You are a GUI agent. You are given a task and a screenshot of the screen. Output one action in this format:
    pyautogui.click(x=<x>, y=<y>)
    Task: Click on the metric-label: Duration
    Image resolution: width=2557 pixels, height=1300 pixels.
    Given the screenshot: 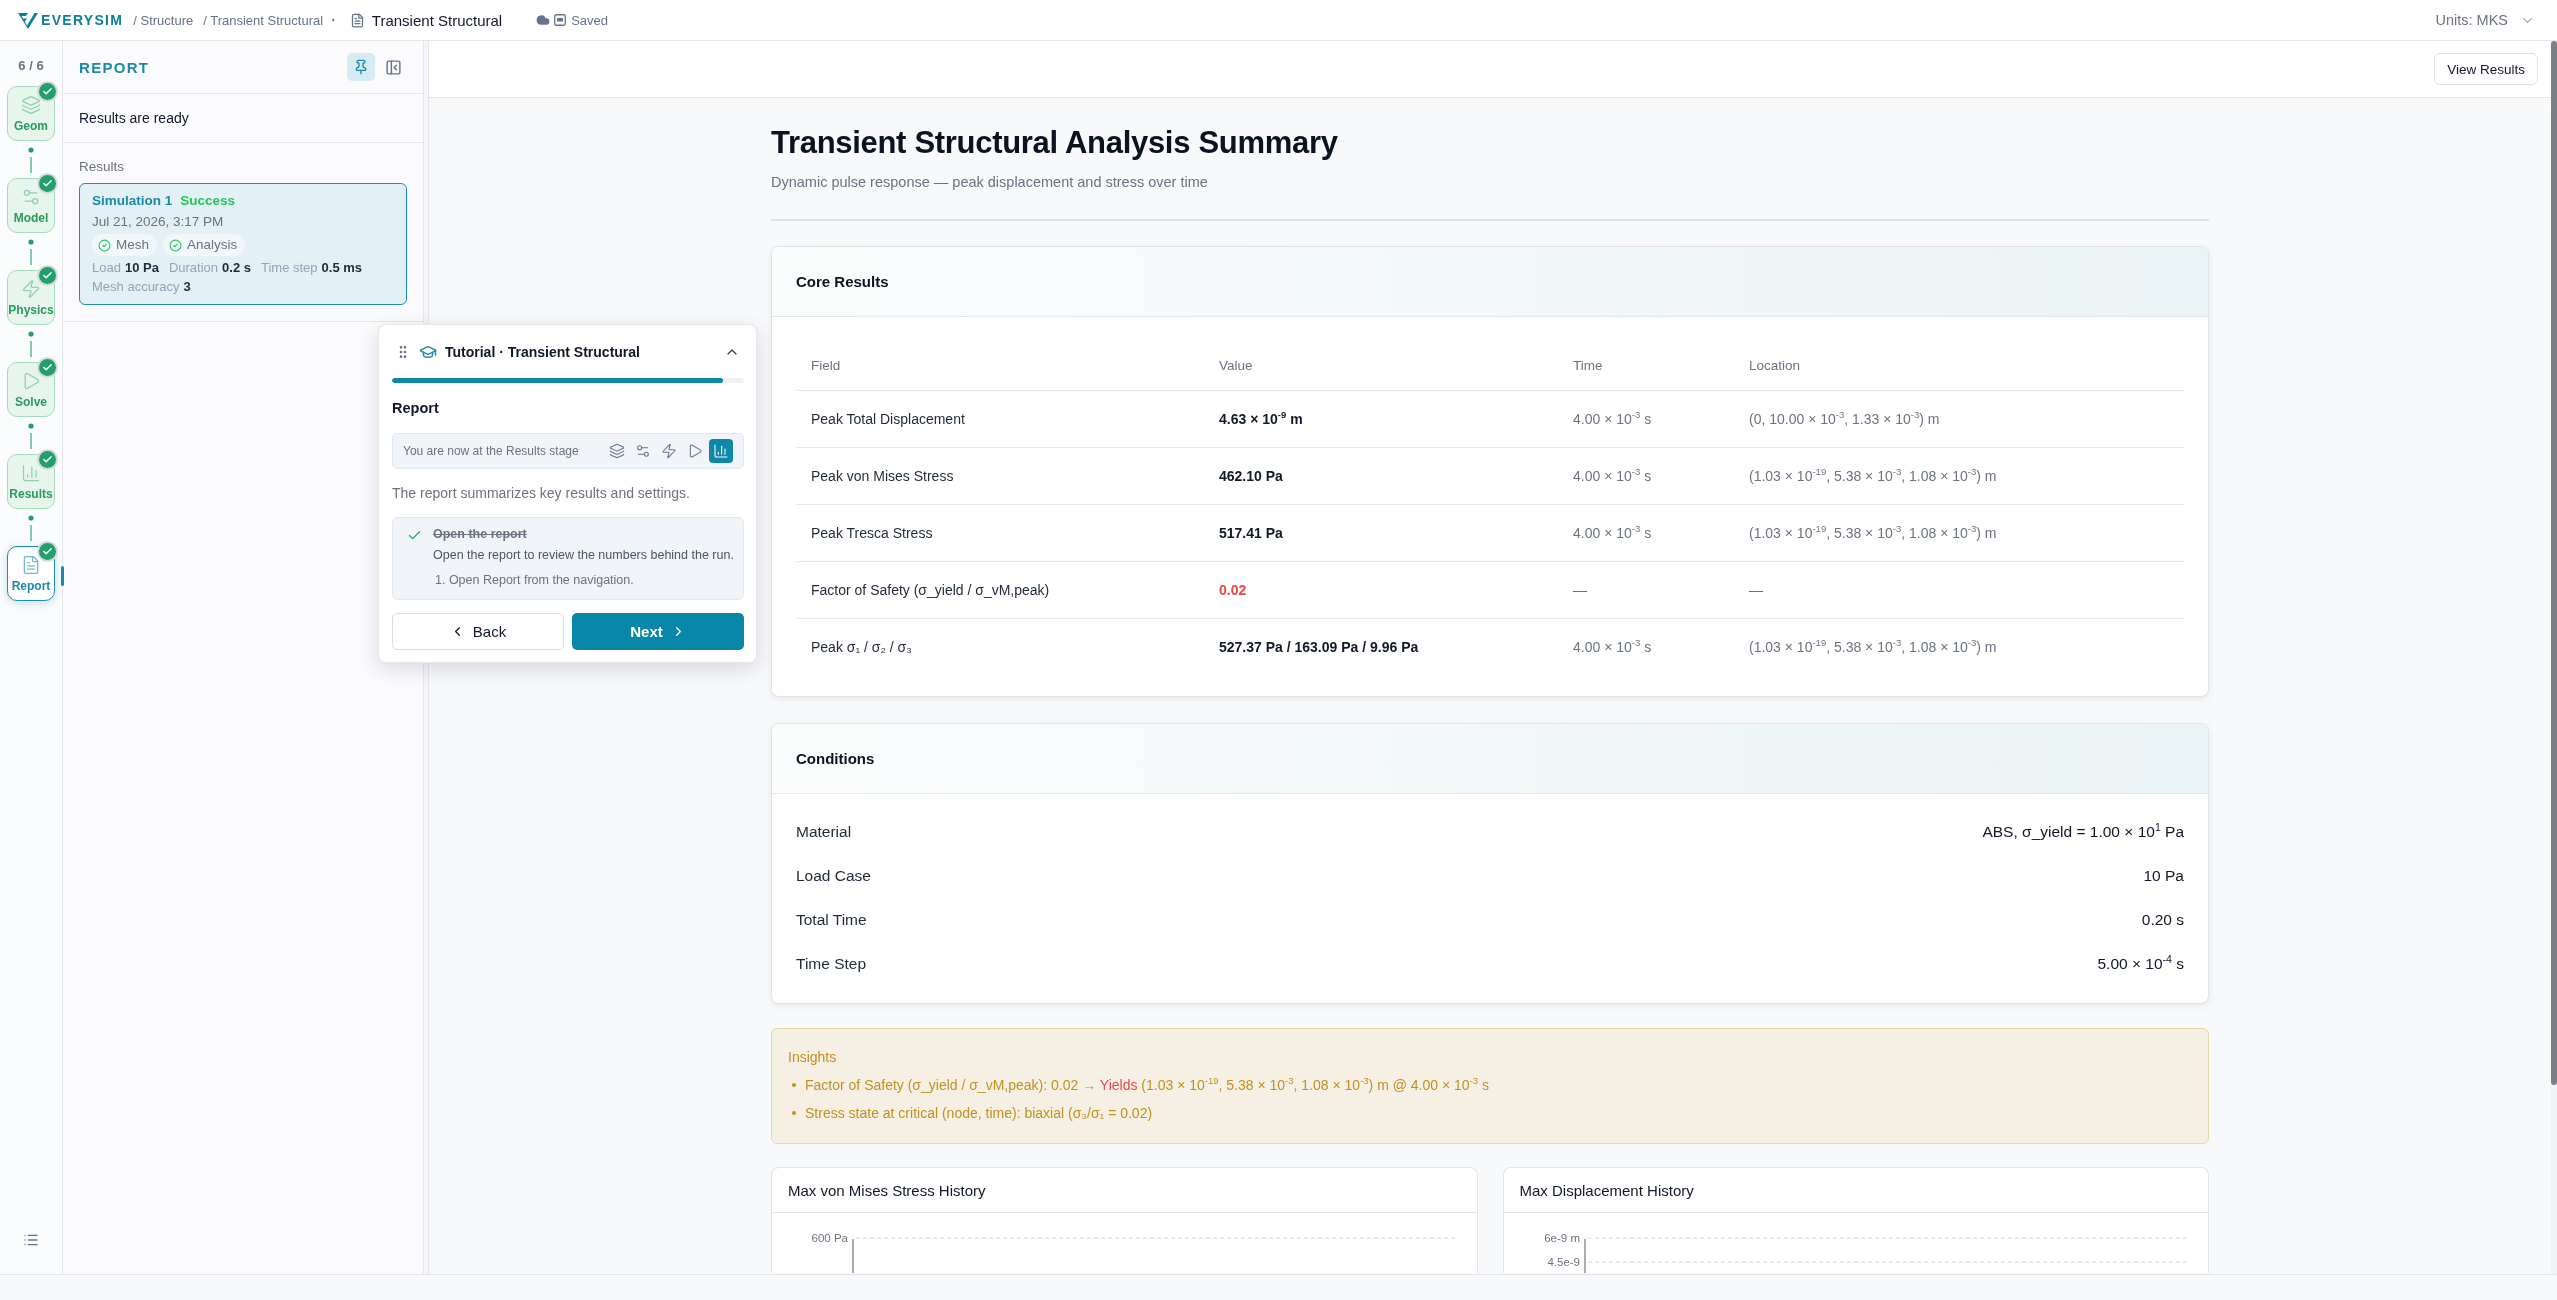 What is the action you would take?
    pyautogui.click(x=193, y=267)
    